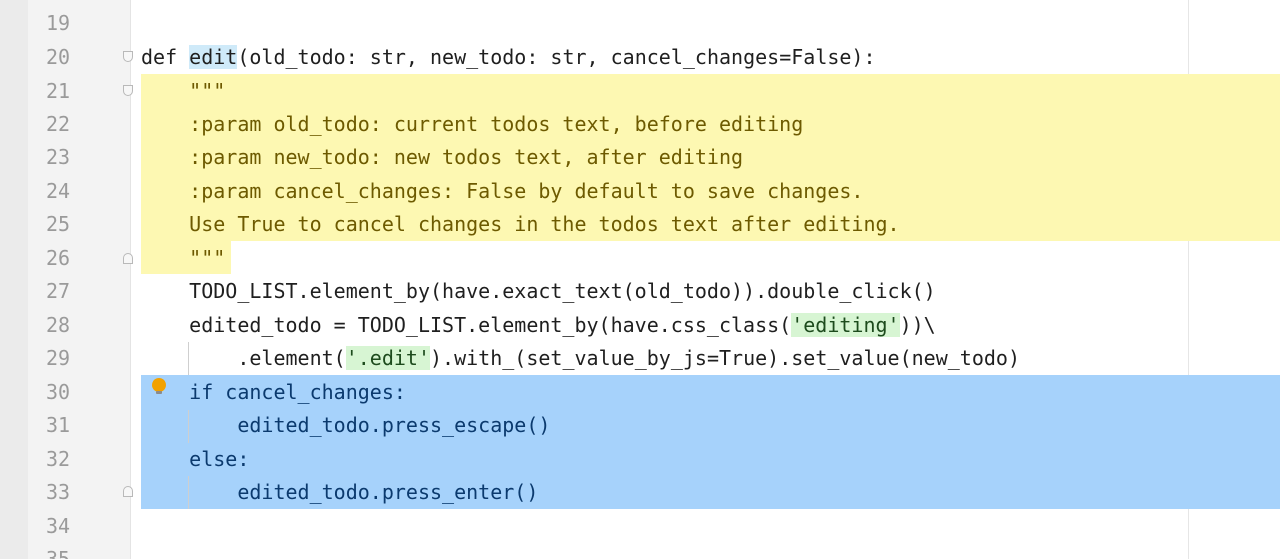  I want to click on line-number: 20, so click(58, 57).